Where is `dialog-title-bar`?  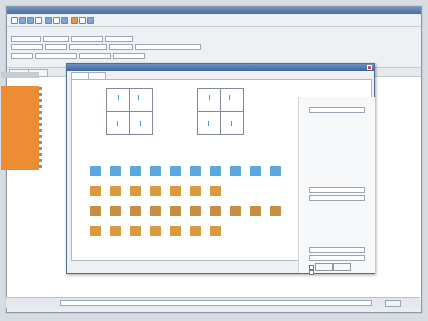 dialog-title-bar is located at coordinates (220, 67).